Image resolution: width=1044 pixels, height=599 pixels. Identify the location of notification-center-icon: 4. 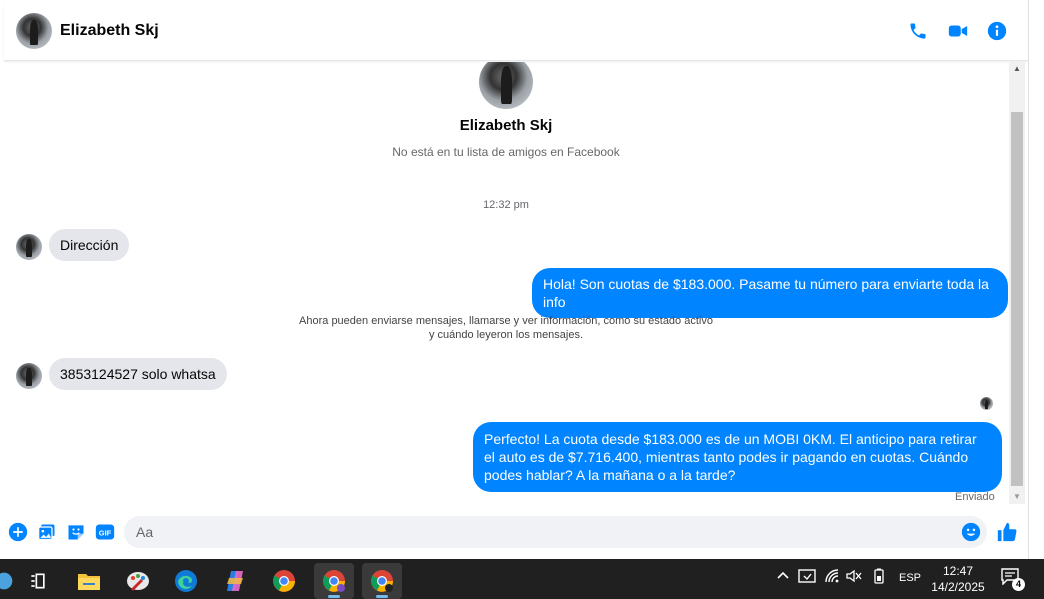
(1013, 579).